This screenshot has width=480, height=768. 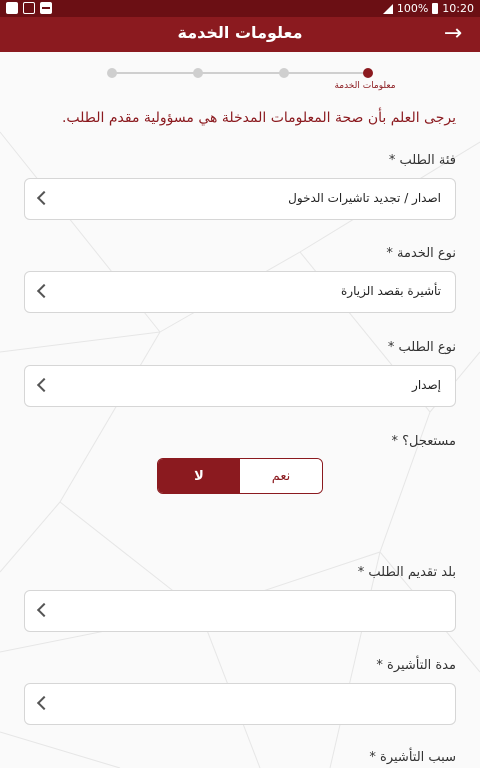 I want to click on step-1-dot, so click(x=368, y=73).